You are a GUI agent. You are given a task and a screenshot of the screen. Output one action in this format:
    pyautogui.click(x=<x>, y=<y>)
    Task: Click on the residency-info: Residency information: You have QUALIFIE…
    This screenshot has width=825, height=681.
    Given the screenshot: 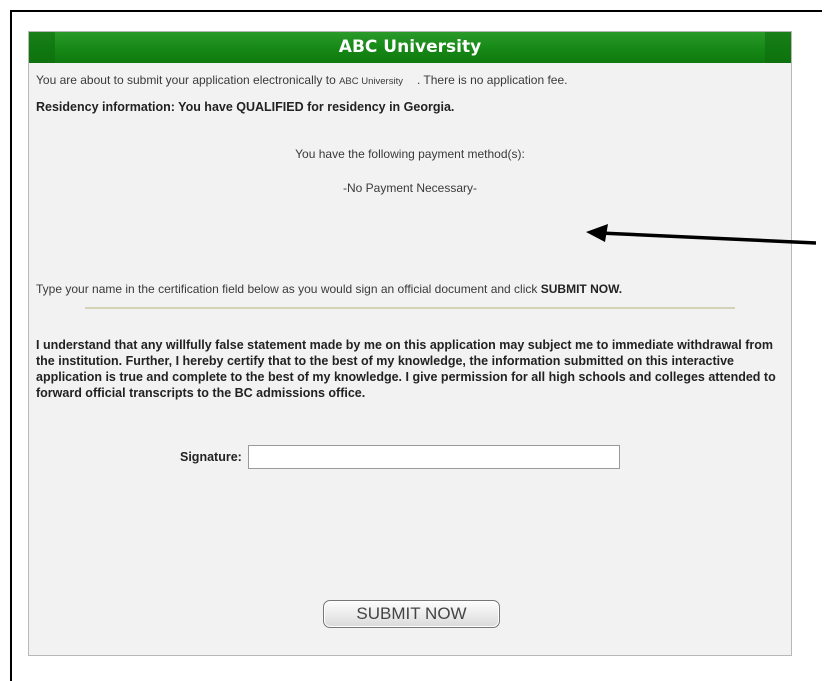 What is the action you would take?
    pyautogui.click(x=245, y=107)
    